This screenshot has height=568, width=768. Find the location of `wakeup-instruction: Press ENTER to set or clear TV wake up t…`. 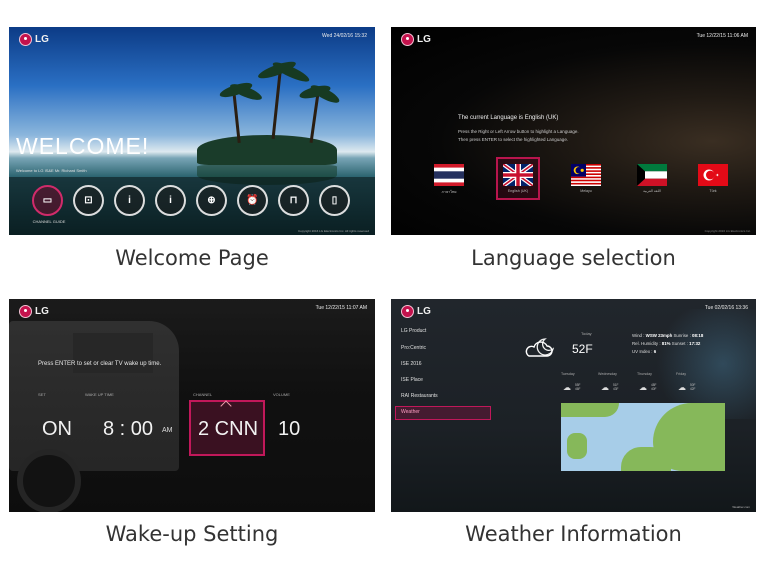

wakeup-instruction: Press ENTER to set or clear TV wake up t… is located at coordinates (100, 364).